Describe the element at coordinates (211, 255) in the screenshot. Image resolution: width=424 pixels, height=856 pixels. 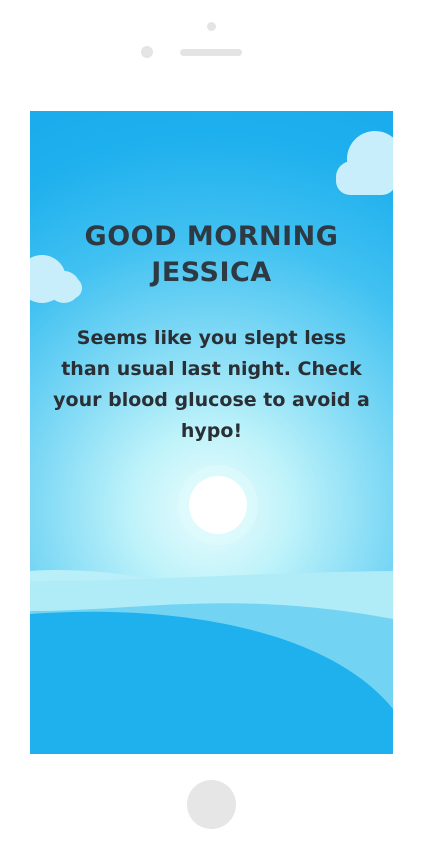
I see `greeting-title: GOOD MORNING JESSICA` at that location.